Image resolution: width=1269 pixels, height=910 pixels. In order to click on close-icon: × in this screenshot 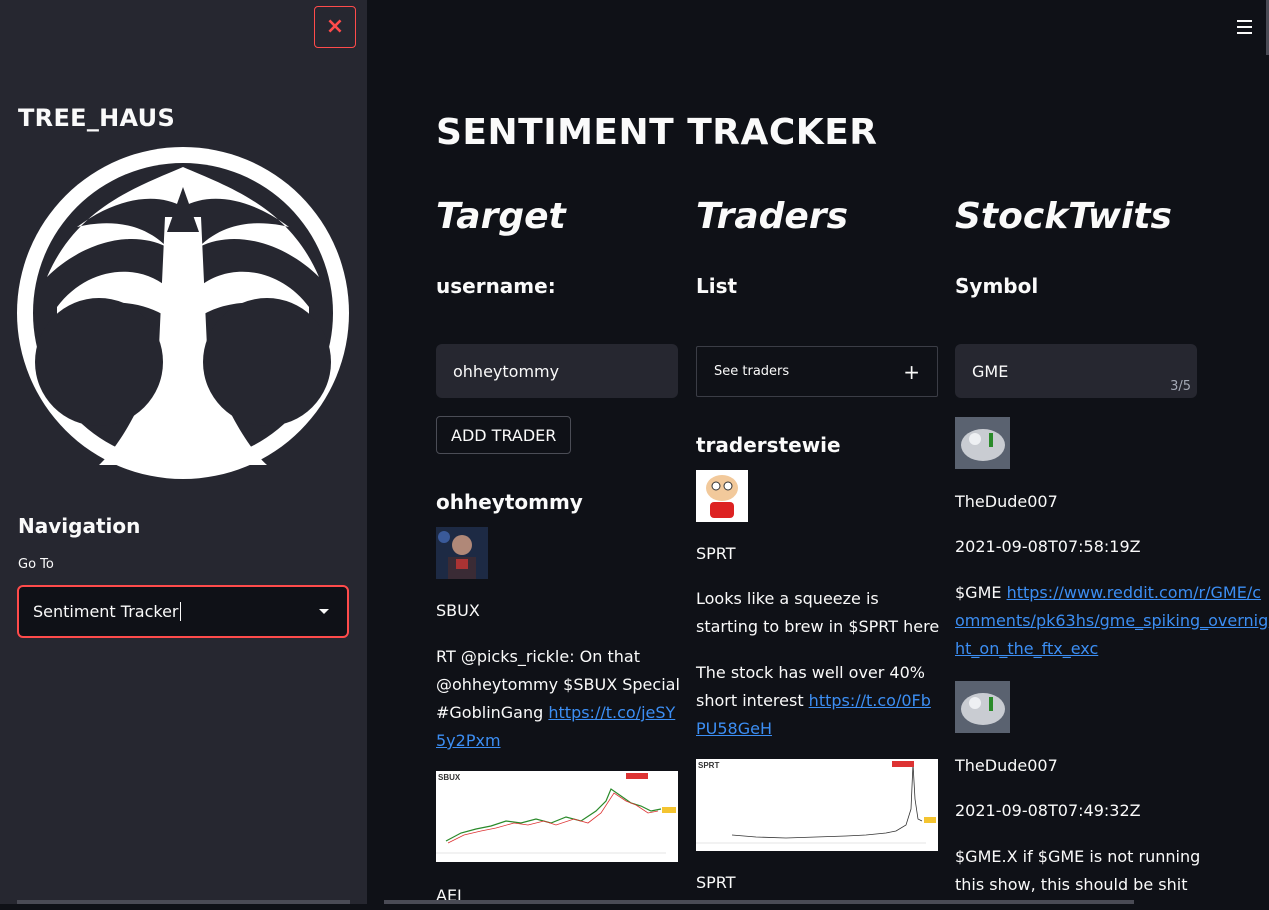, I will do `click(335, 26)`.